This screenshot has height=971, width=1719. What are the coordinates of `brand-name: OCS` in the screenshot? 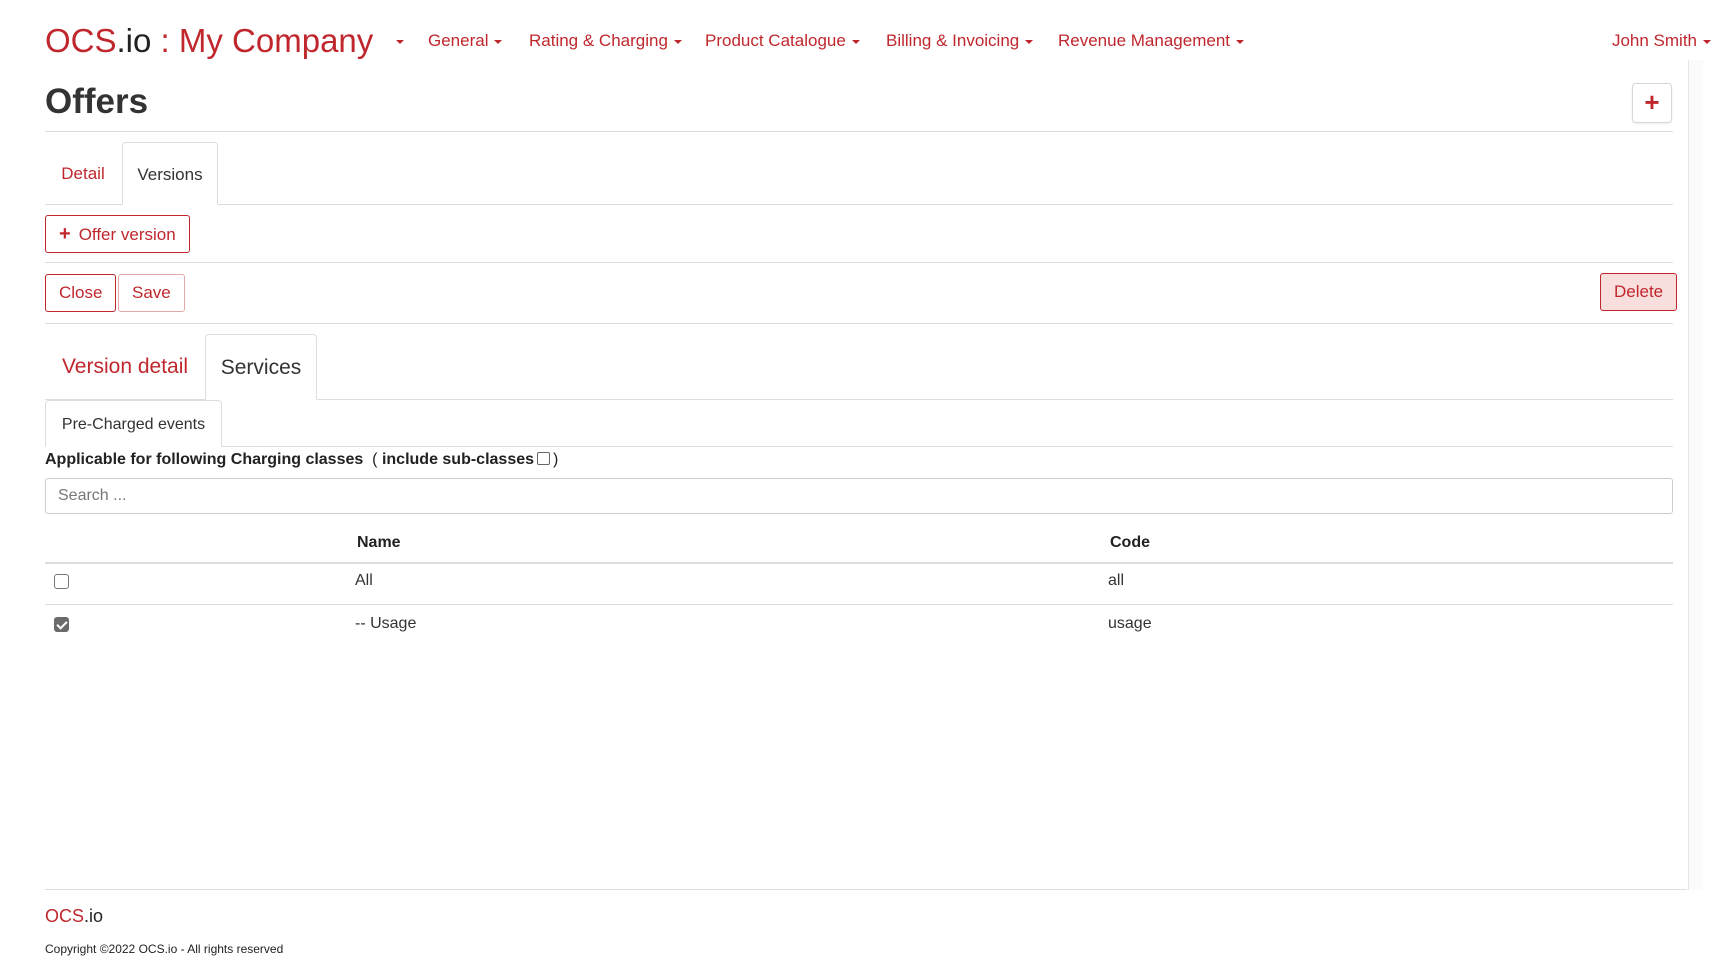 It's located at (81, 40).